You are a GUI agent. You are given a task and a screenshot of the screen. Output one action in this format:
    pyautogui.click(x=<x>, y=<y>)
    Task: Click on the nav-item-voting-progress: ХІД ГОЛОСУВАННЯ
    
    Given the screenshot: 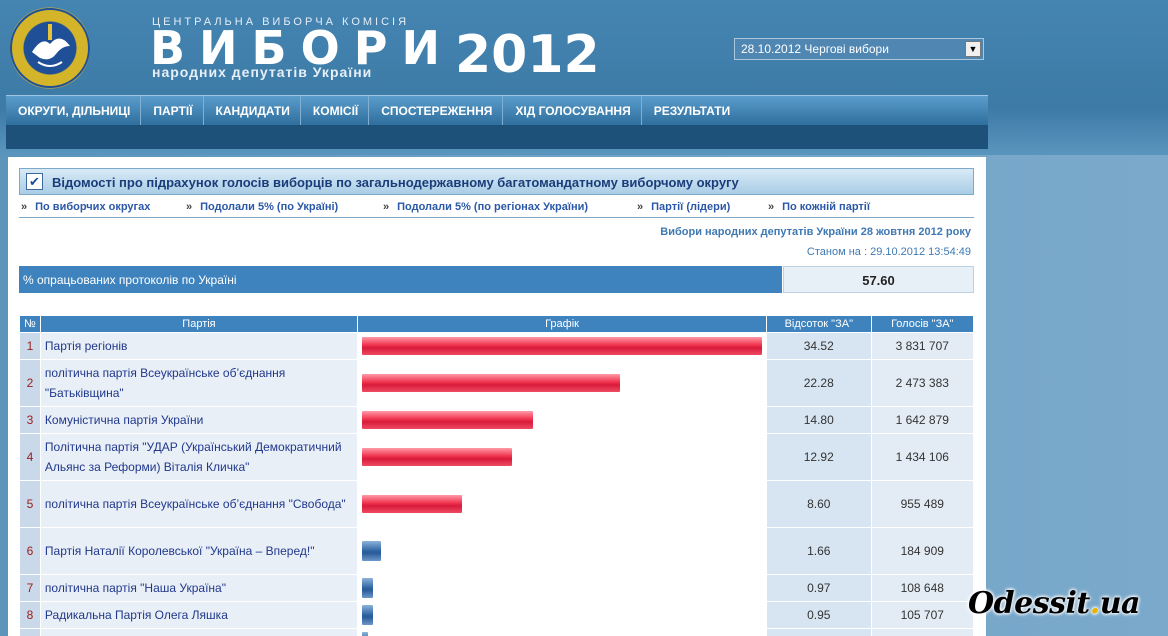 What is the action you would take?
    pyautogui.click(x=572, y=111)
    